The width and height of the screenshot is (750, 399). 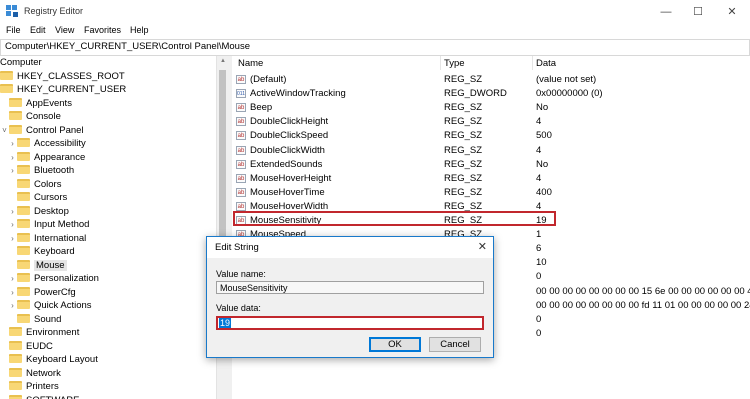 What do you see at coordinates (41, 170) in the screenshot?
I see `tree-item-bluetooth: › Bluetooth` at bounding box center [41, 170].